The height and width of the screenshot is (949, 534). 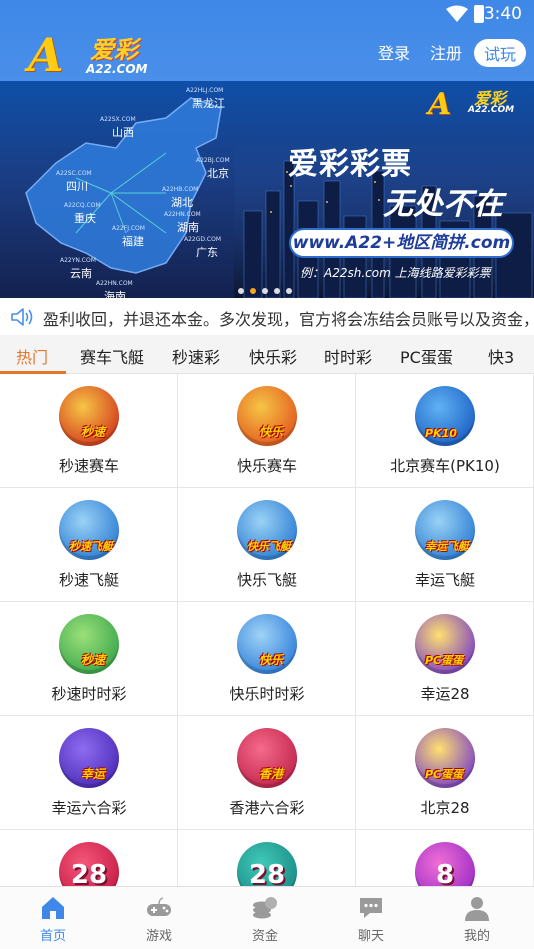 I want to click on map-domain-sichuan: A22SC.COM, so click(x=74, y=173).